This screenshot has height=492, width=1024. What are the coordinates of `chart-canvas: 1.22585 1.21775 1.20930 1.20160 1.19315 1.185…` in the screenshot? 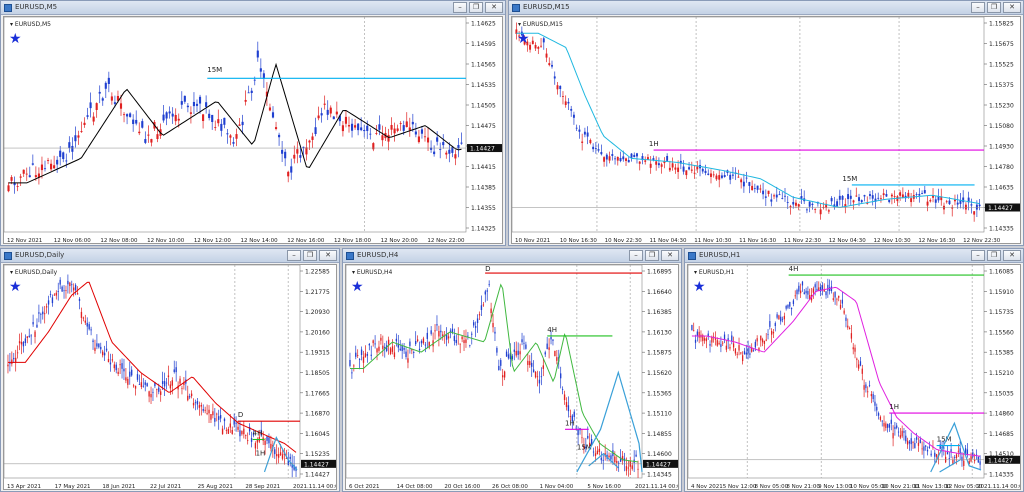 It's located at (170, 377).